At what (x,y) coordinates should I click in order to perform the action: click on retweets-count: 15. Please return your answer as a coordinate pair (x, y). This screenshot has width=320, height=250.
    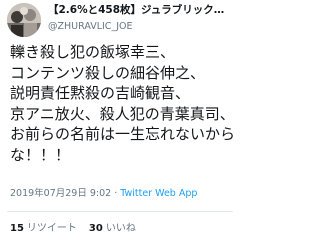
    Looking at the image, I should click on (17, 228).